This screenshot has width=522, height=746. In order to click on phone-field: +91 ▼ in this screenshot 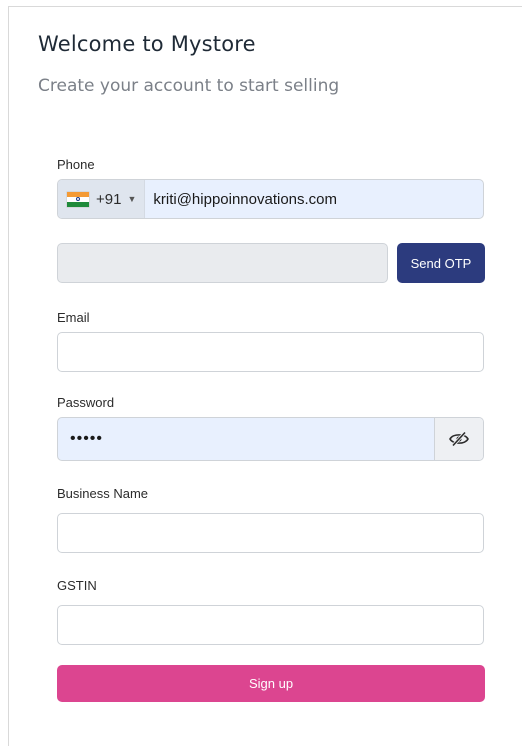, I will do `click(270, 199)`.